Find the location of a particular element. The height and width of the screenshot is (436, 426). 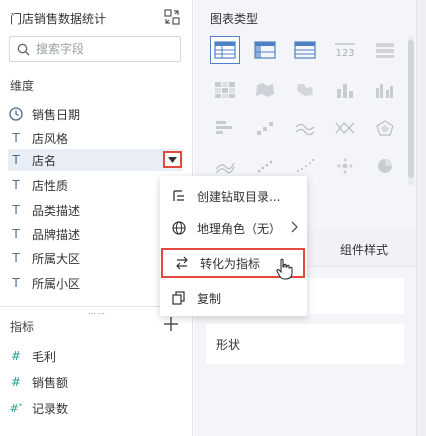

horizontal-bar-icon is located at coordinates (225, 128).